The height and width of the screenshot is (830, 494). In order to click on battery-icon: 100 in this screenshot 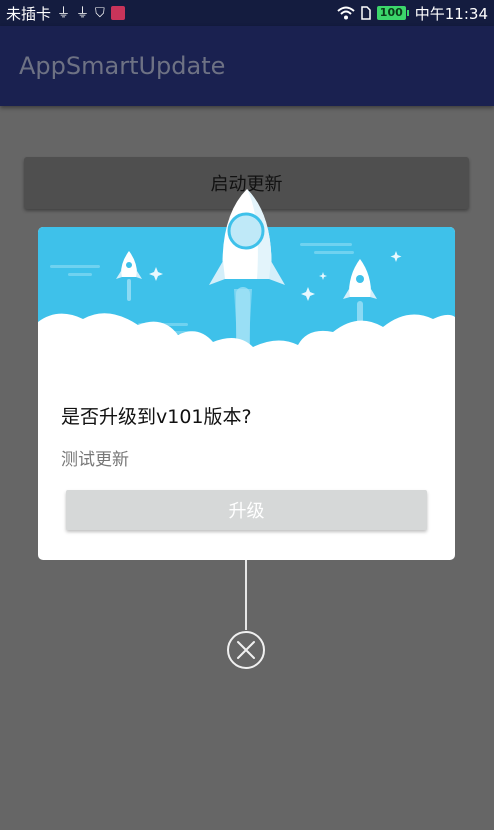, I will do `click(392, 13)`.